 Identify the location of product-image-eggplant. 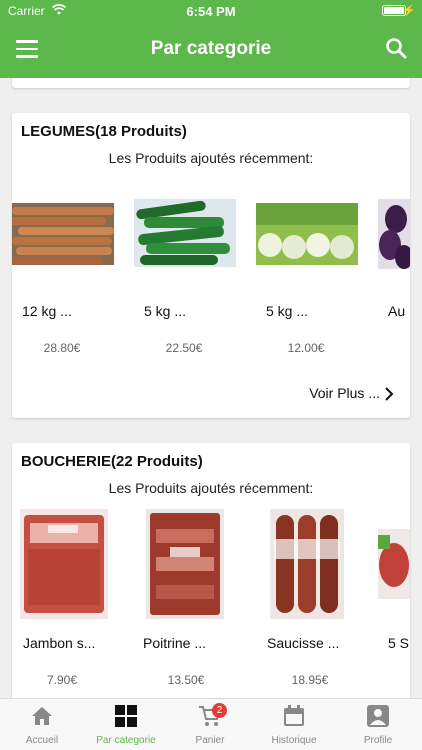
(394, 234).